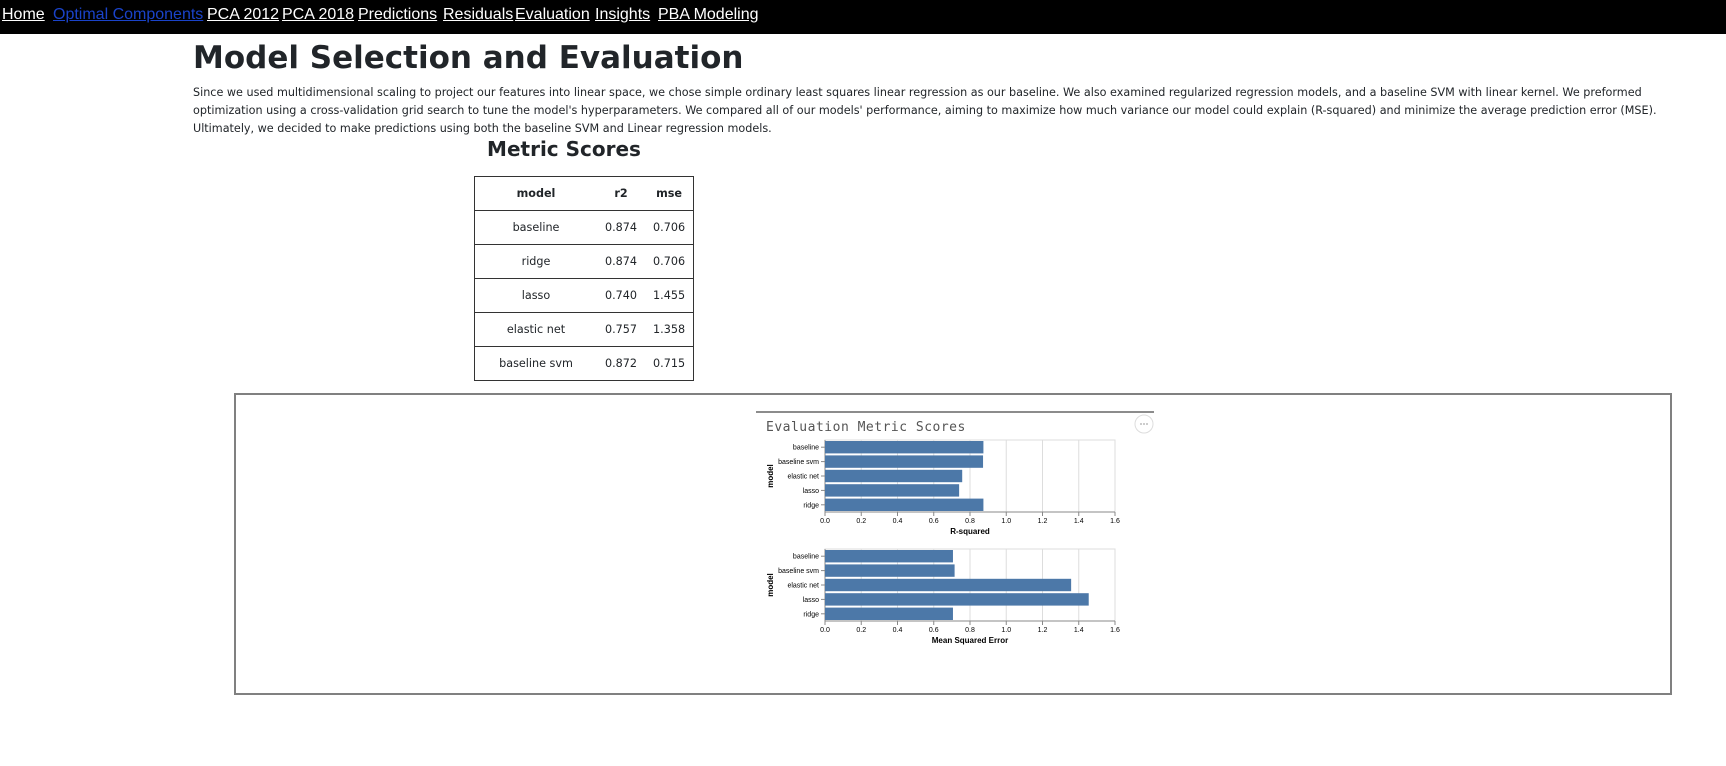 The width and height of the screenshot is (1726, 766). What do you see at coordinates (669, 193) in the screenshot?
I see `column-header-mse: mse` at bounding box center [669, 193].